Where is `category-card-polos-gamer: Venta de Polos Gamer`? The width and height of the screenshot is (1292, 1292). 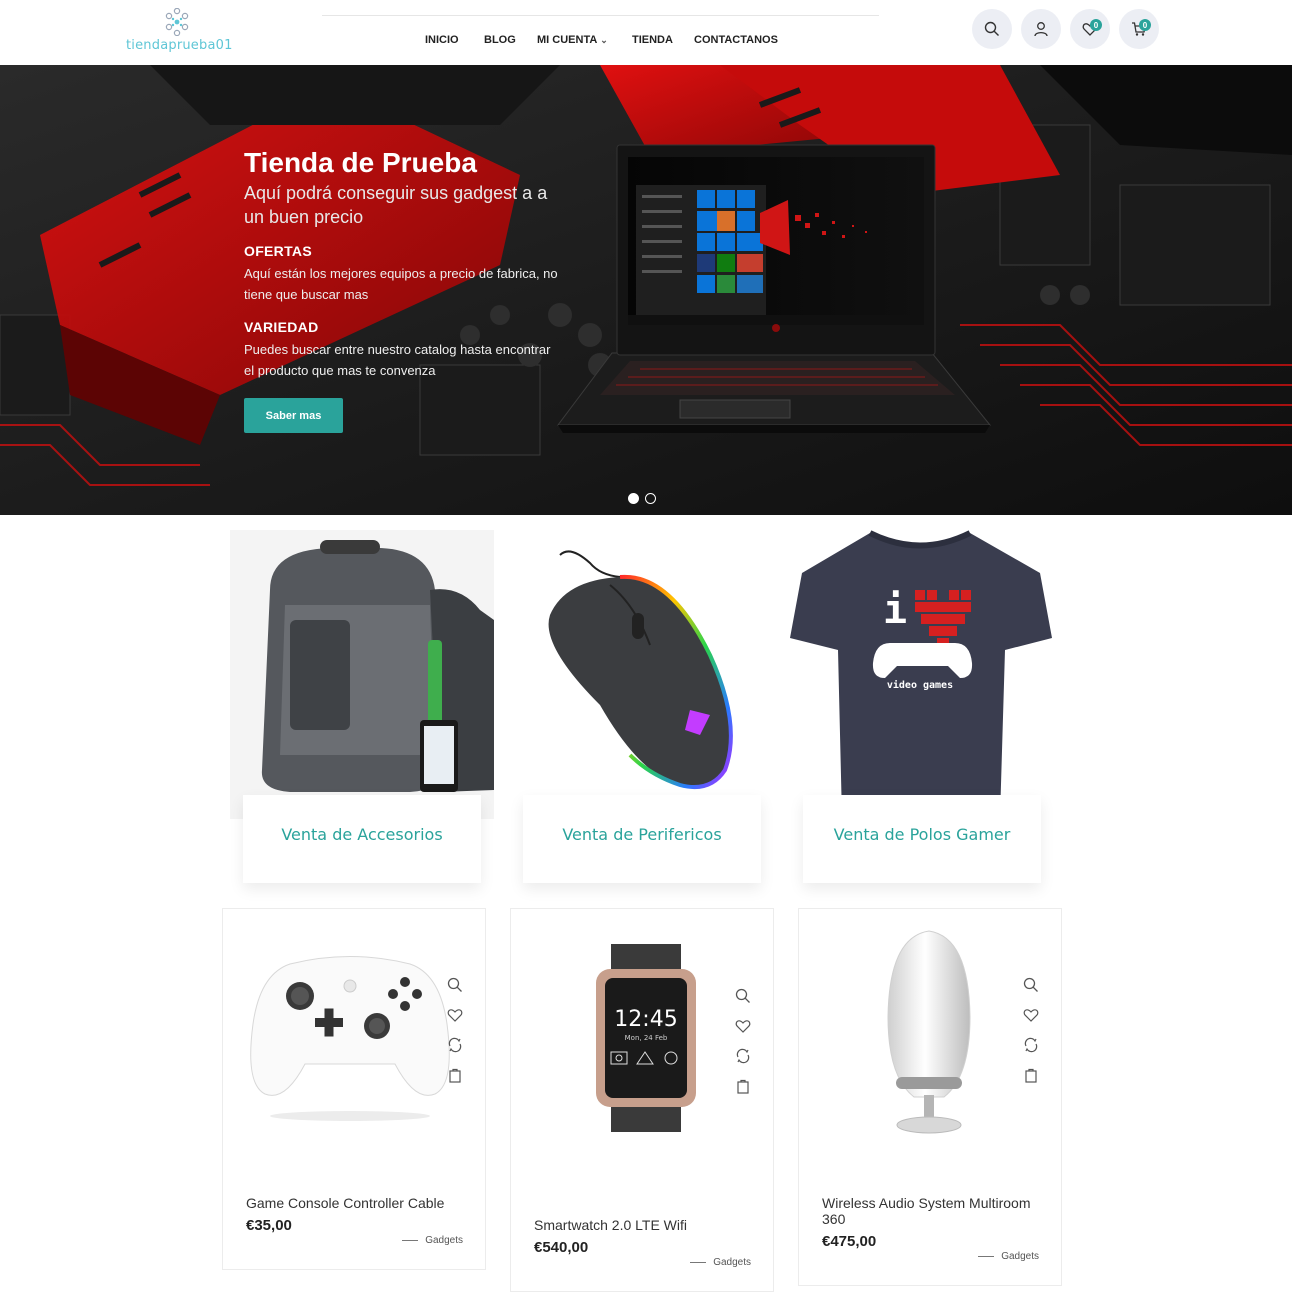 category-card-polos-gamer: Venta de Polos Gamer is located at coordinates (922, 839).